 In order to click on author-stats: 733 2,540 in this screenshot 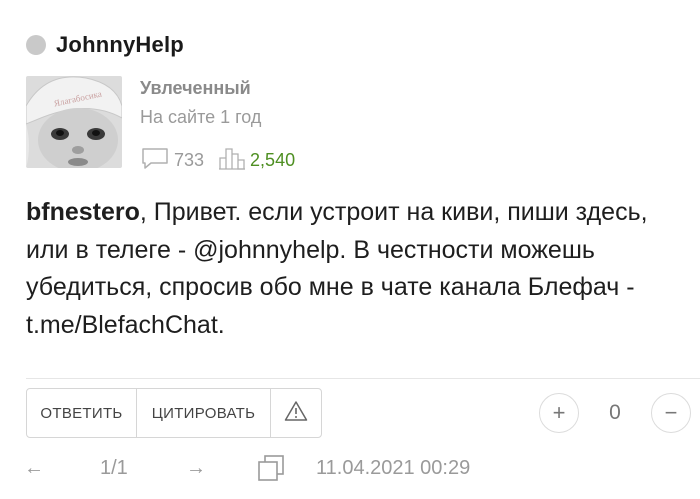, I will do `click(217, 160)`.